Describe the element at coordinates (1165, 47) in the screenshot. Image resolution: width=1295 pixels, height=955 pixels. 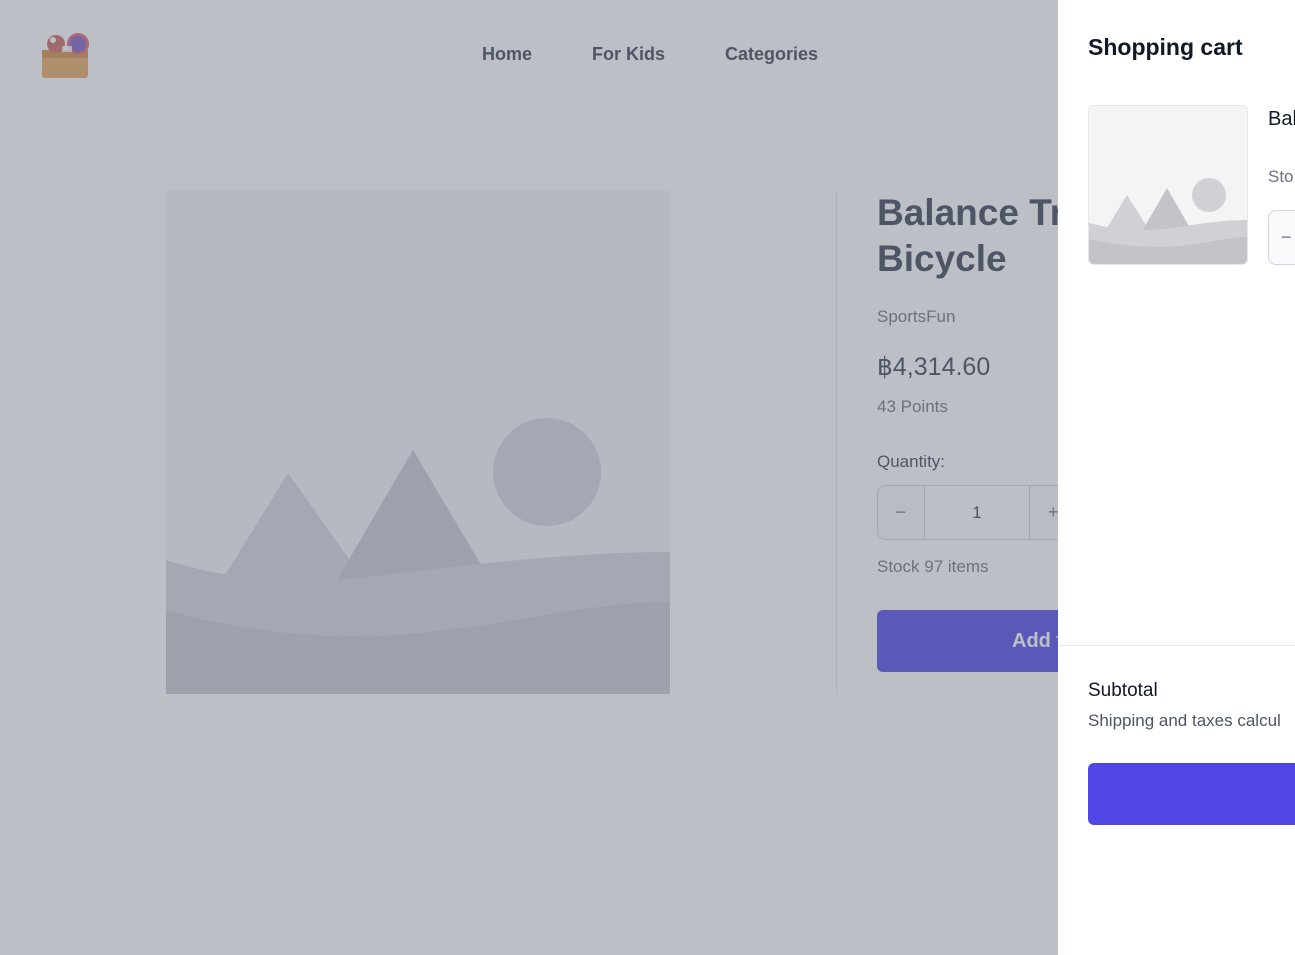
I see `cart-title: Shopping cart` at that location.